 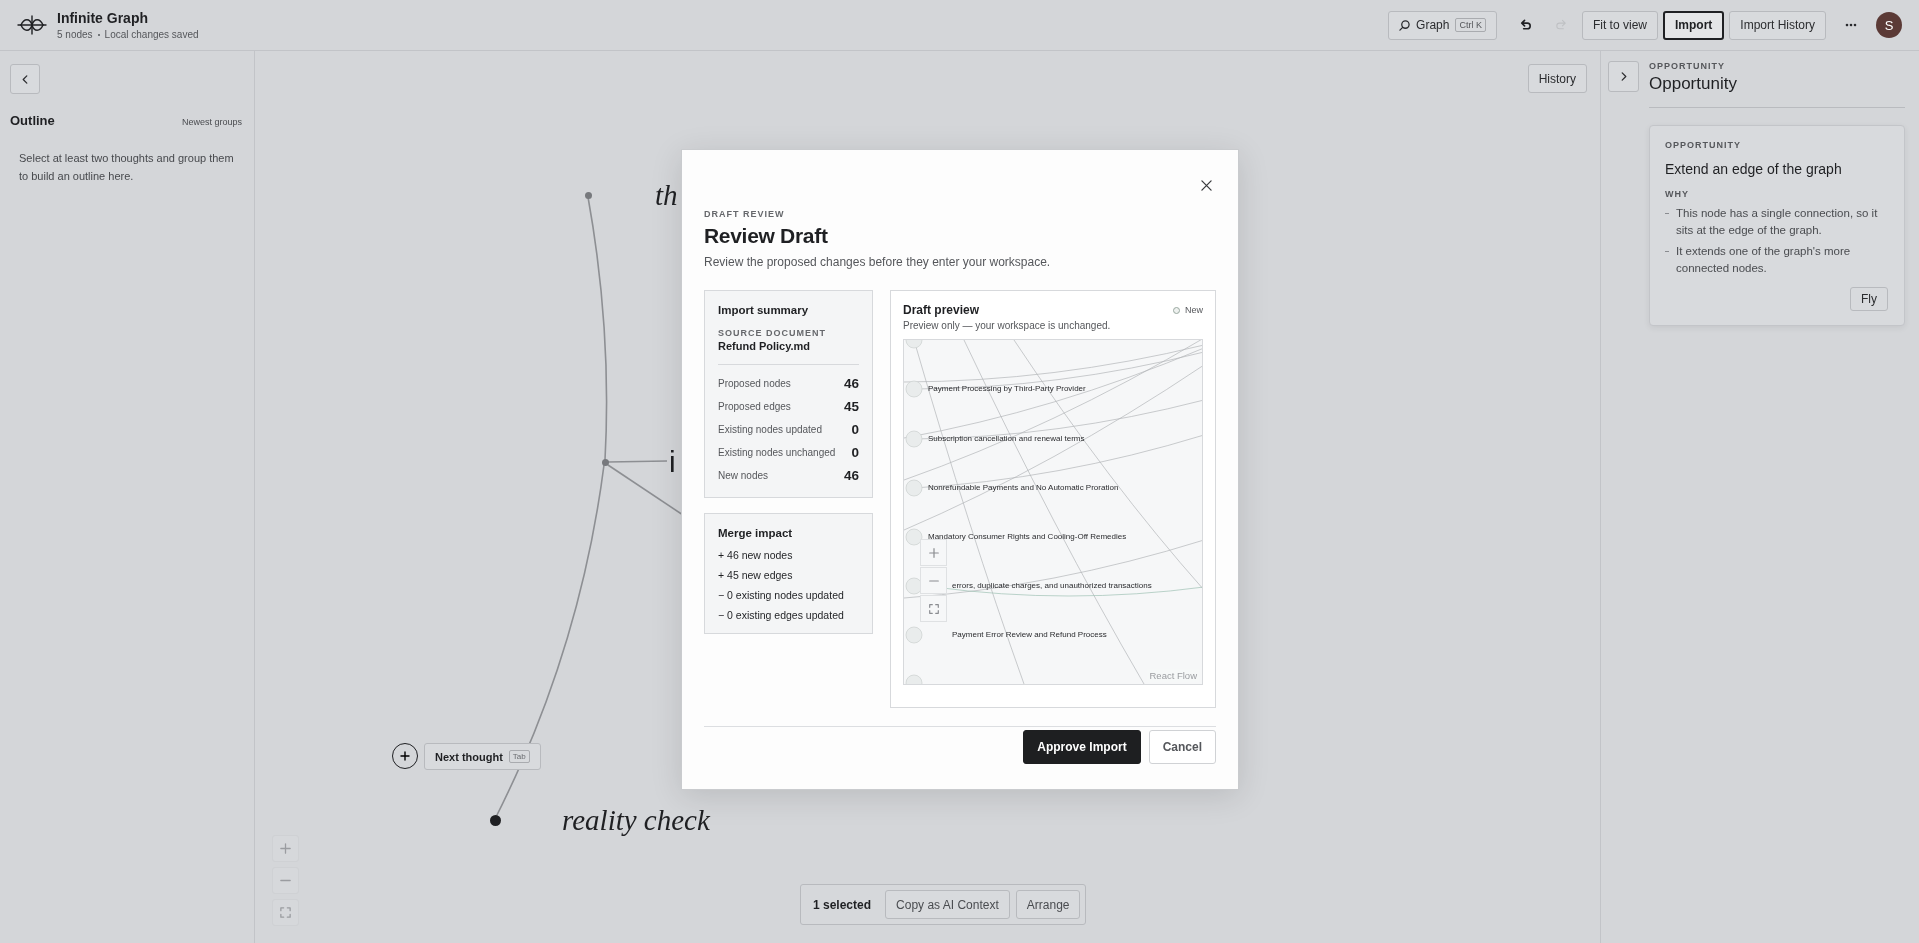 What do you see at coordinates (103, 18) in the screenshot?
I see `app-title: Infinite Graph` at bounding box center [103, 18].